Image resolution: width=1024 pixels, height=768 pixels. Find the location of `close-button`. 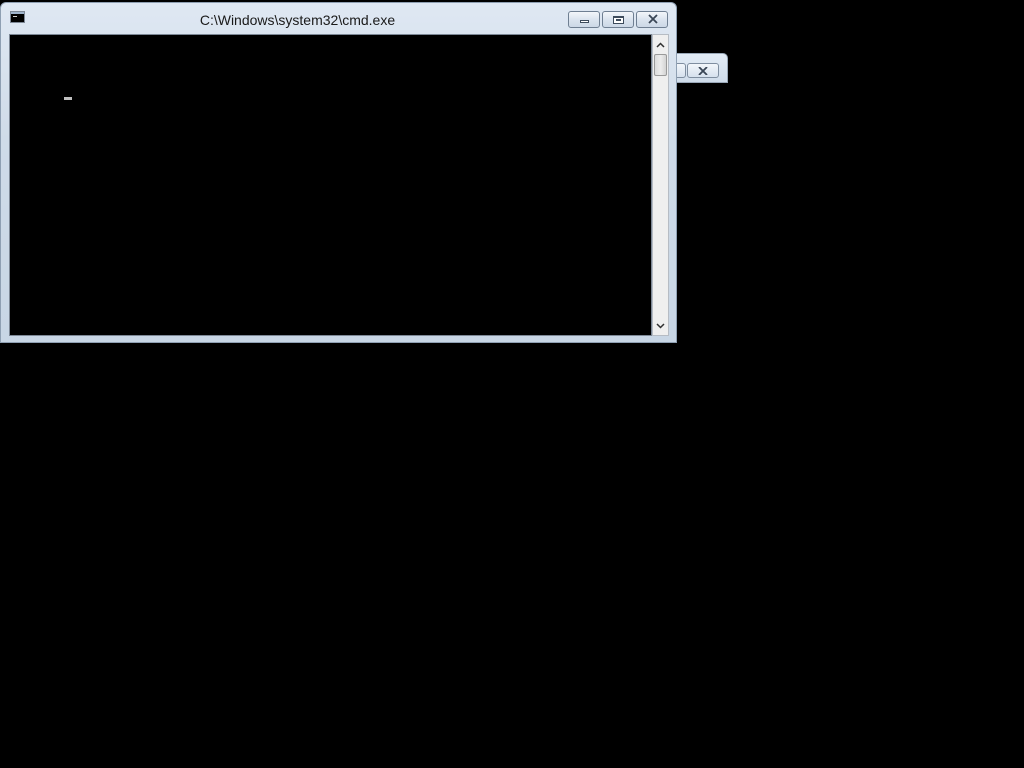

close-button is located at coordinates (652, 19).